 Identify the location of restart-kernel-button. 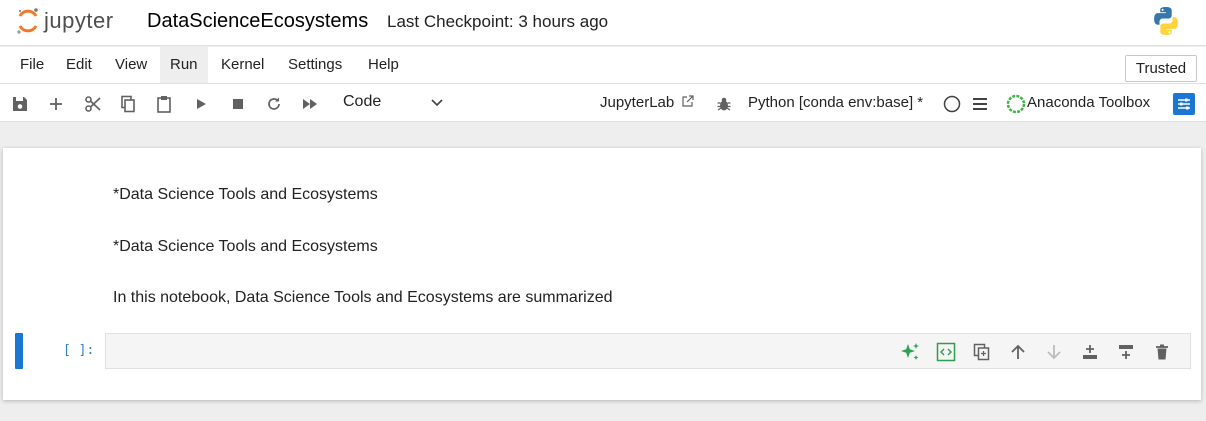
(274, 104).